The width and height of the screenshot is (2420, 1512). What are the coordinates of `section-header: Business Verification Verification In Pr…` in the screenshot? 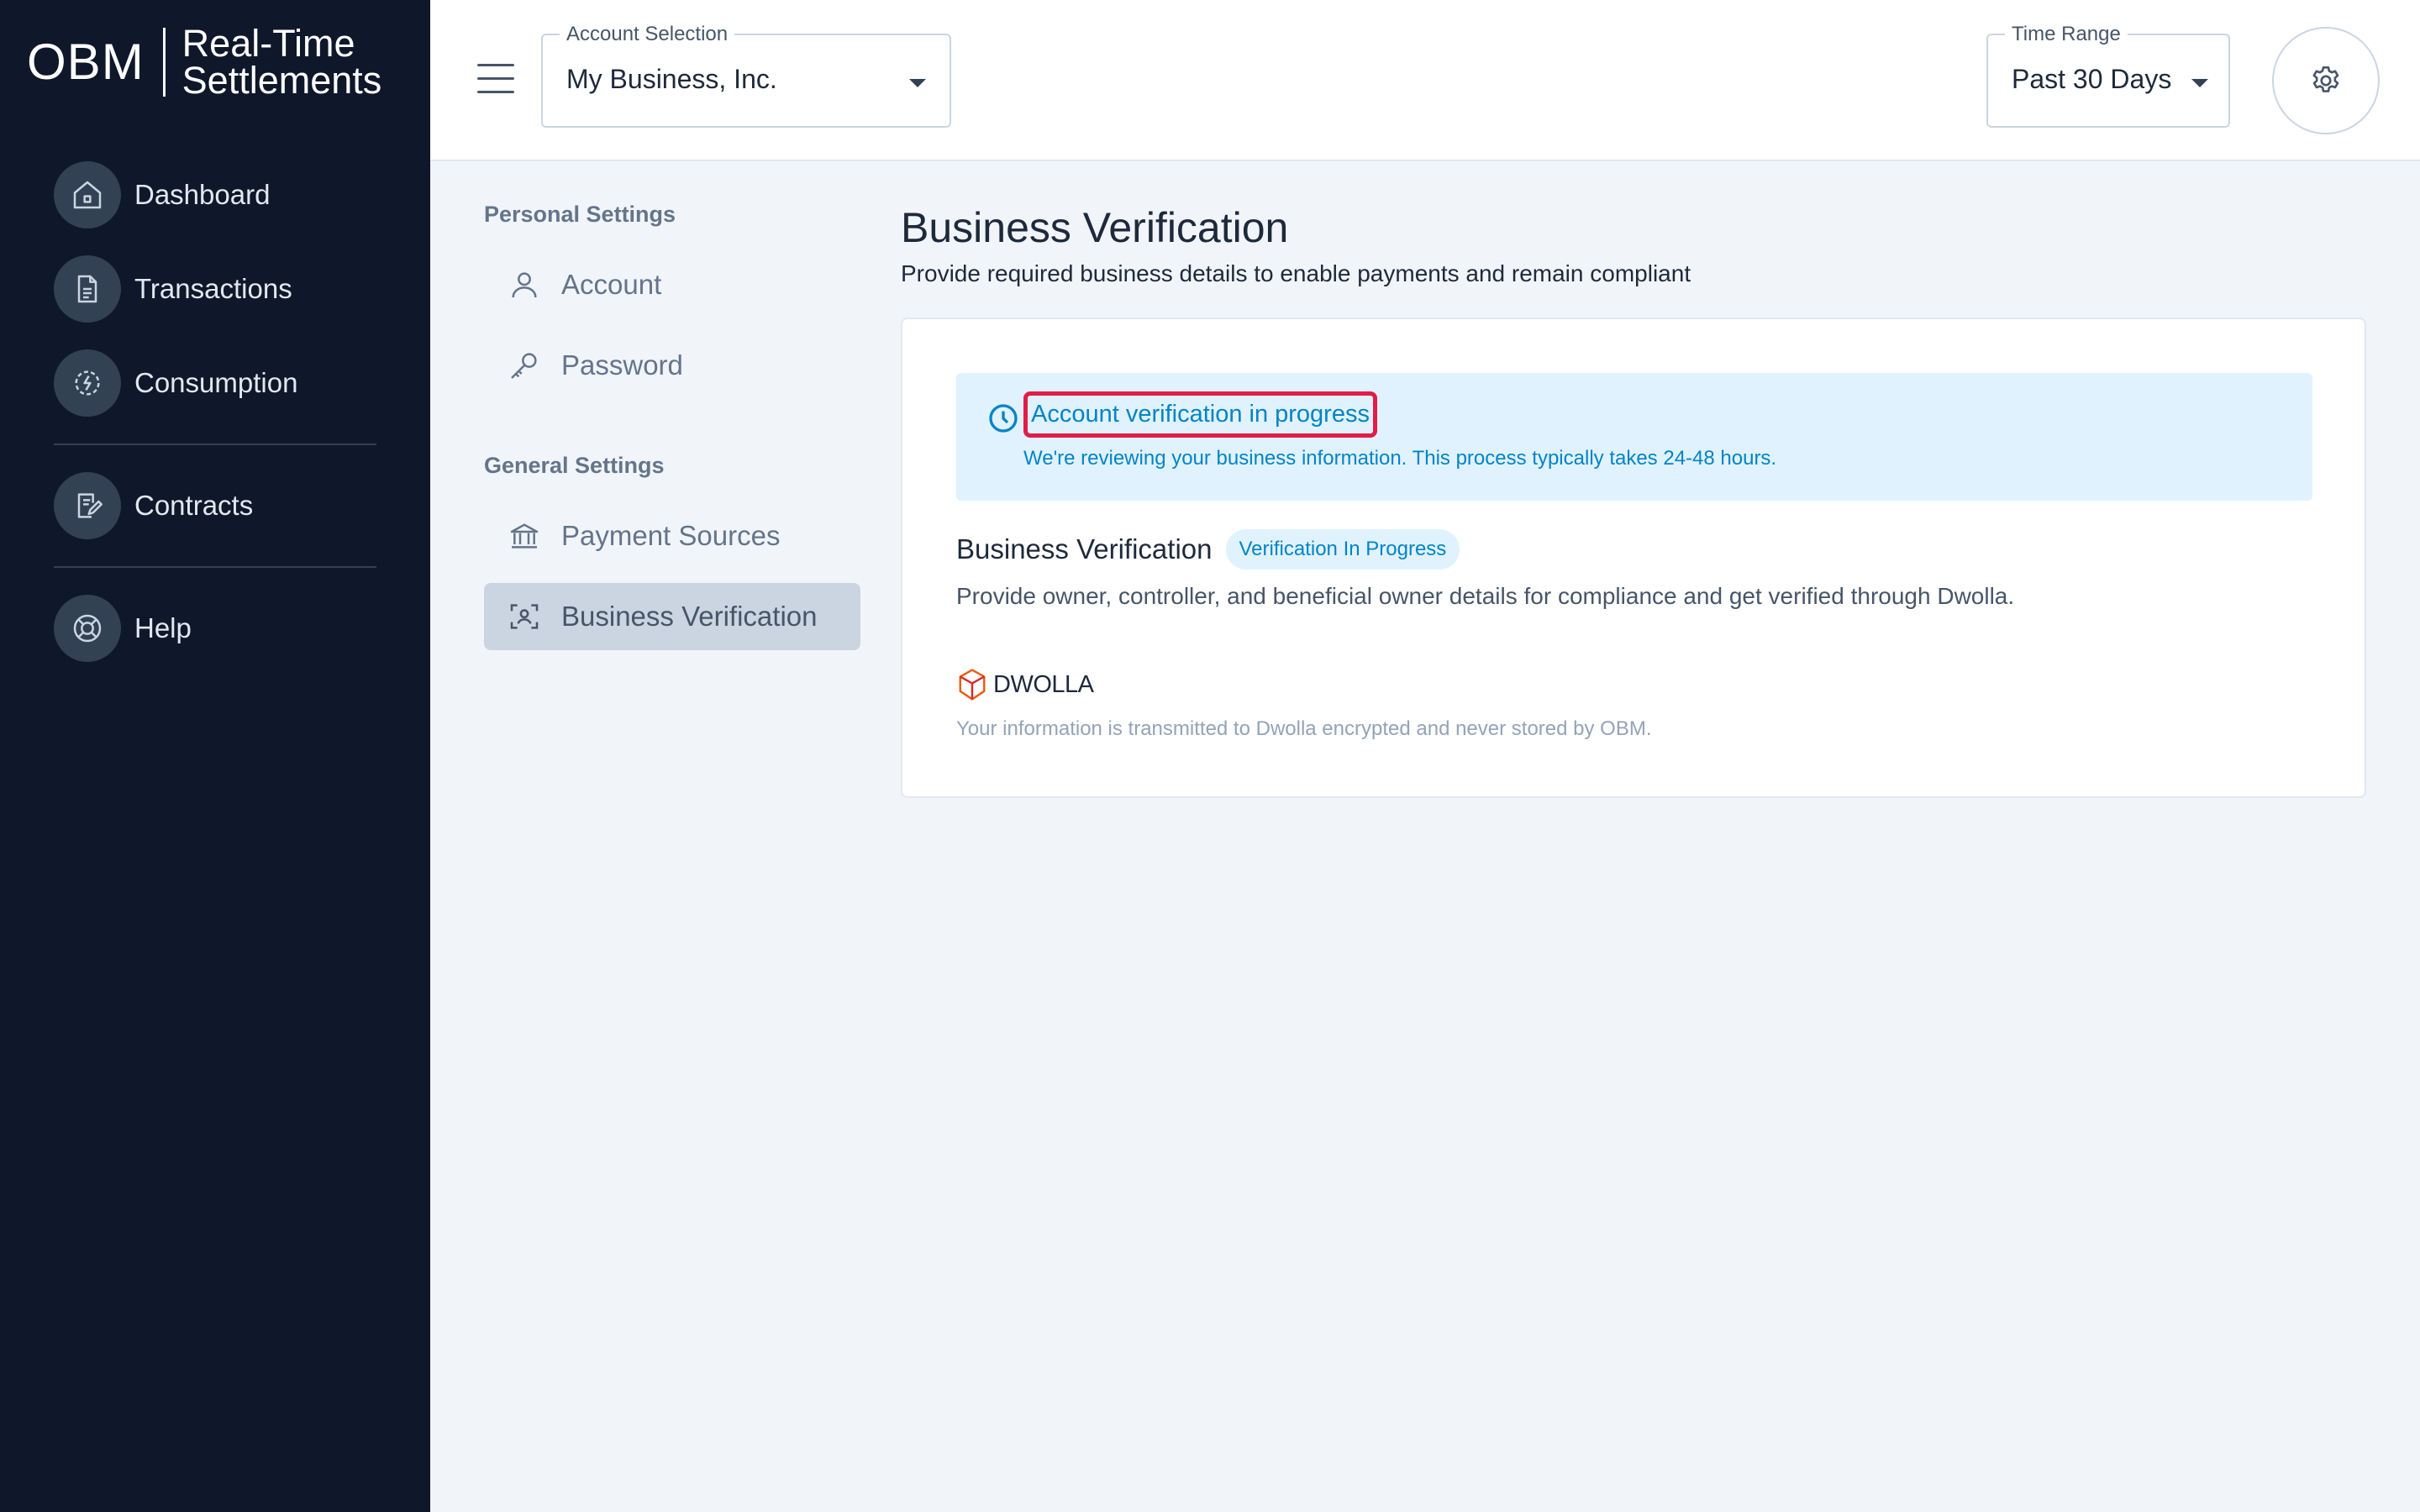 It's located at (1208, 549).